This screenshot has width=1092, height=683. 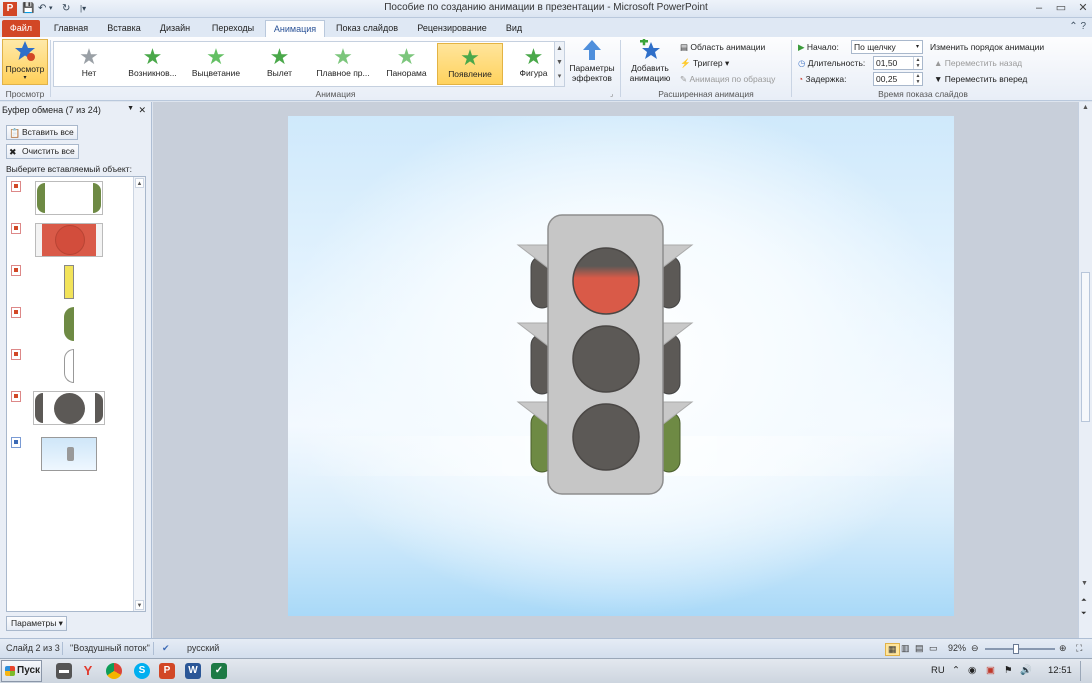 What do you see at coordinates (1077, 26) in the screenshot?
I see `help-icon: ⌃ ?` at bounding box center [1077, 26].